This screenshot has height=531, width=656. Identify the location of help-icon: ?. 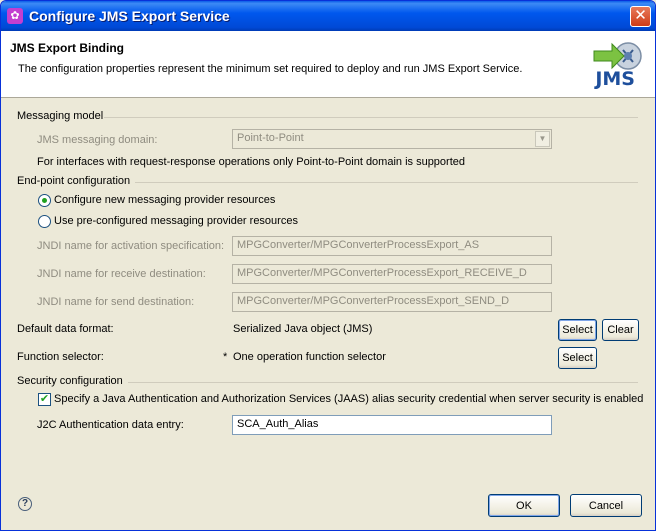
(25, 504).